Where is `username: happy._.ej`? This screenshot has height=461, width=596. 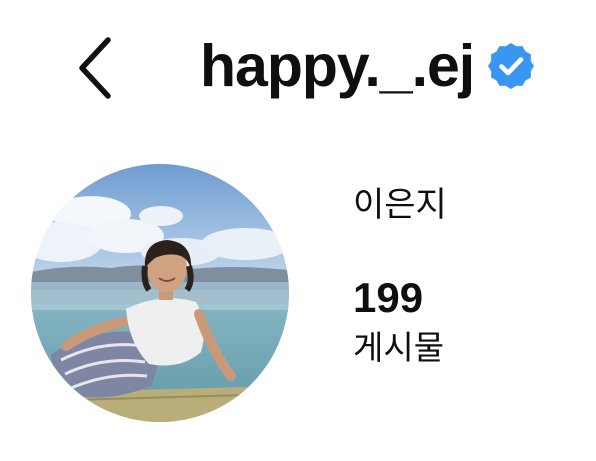 username: happy._.ej is located at coordinates (337, 65).